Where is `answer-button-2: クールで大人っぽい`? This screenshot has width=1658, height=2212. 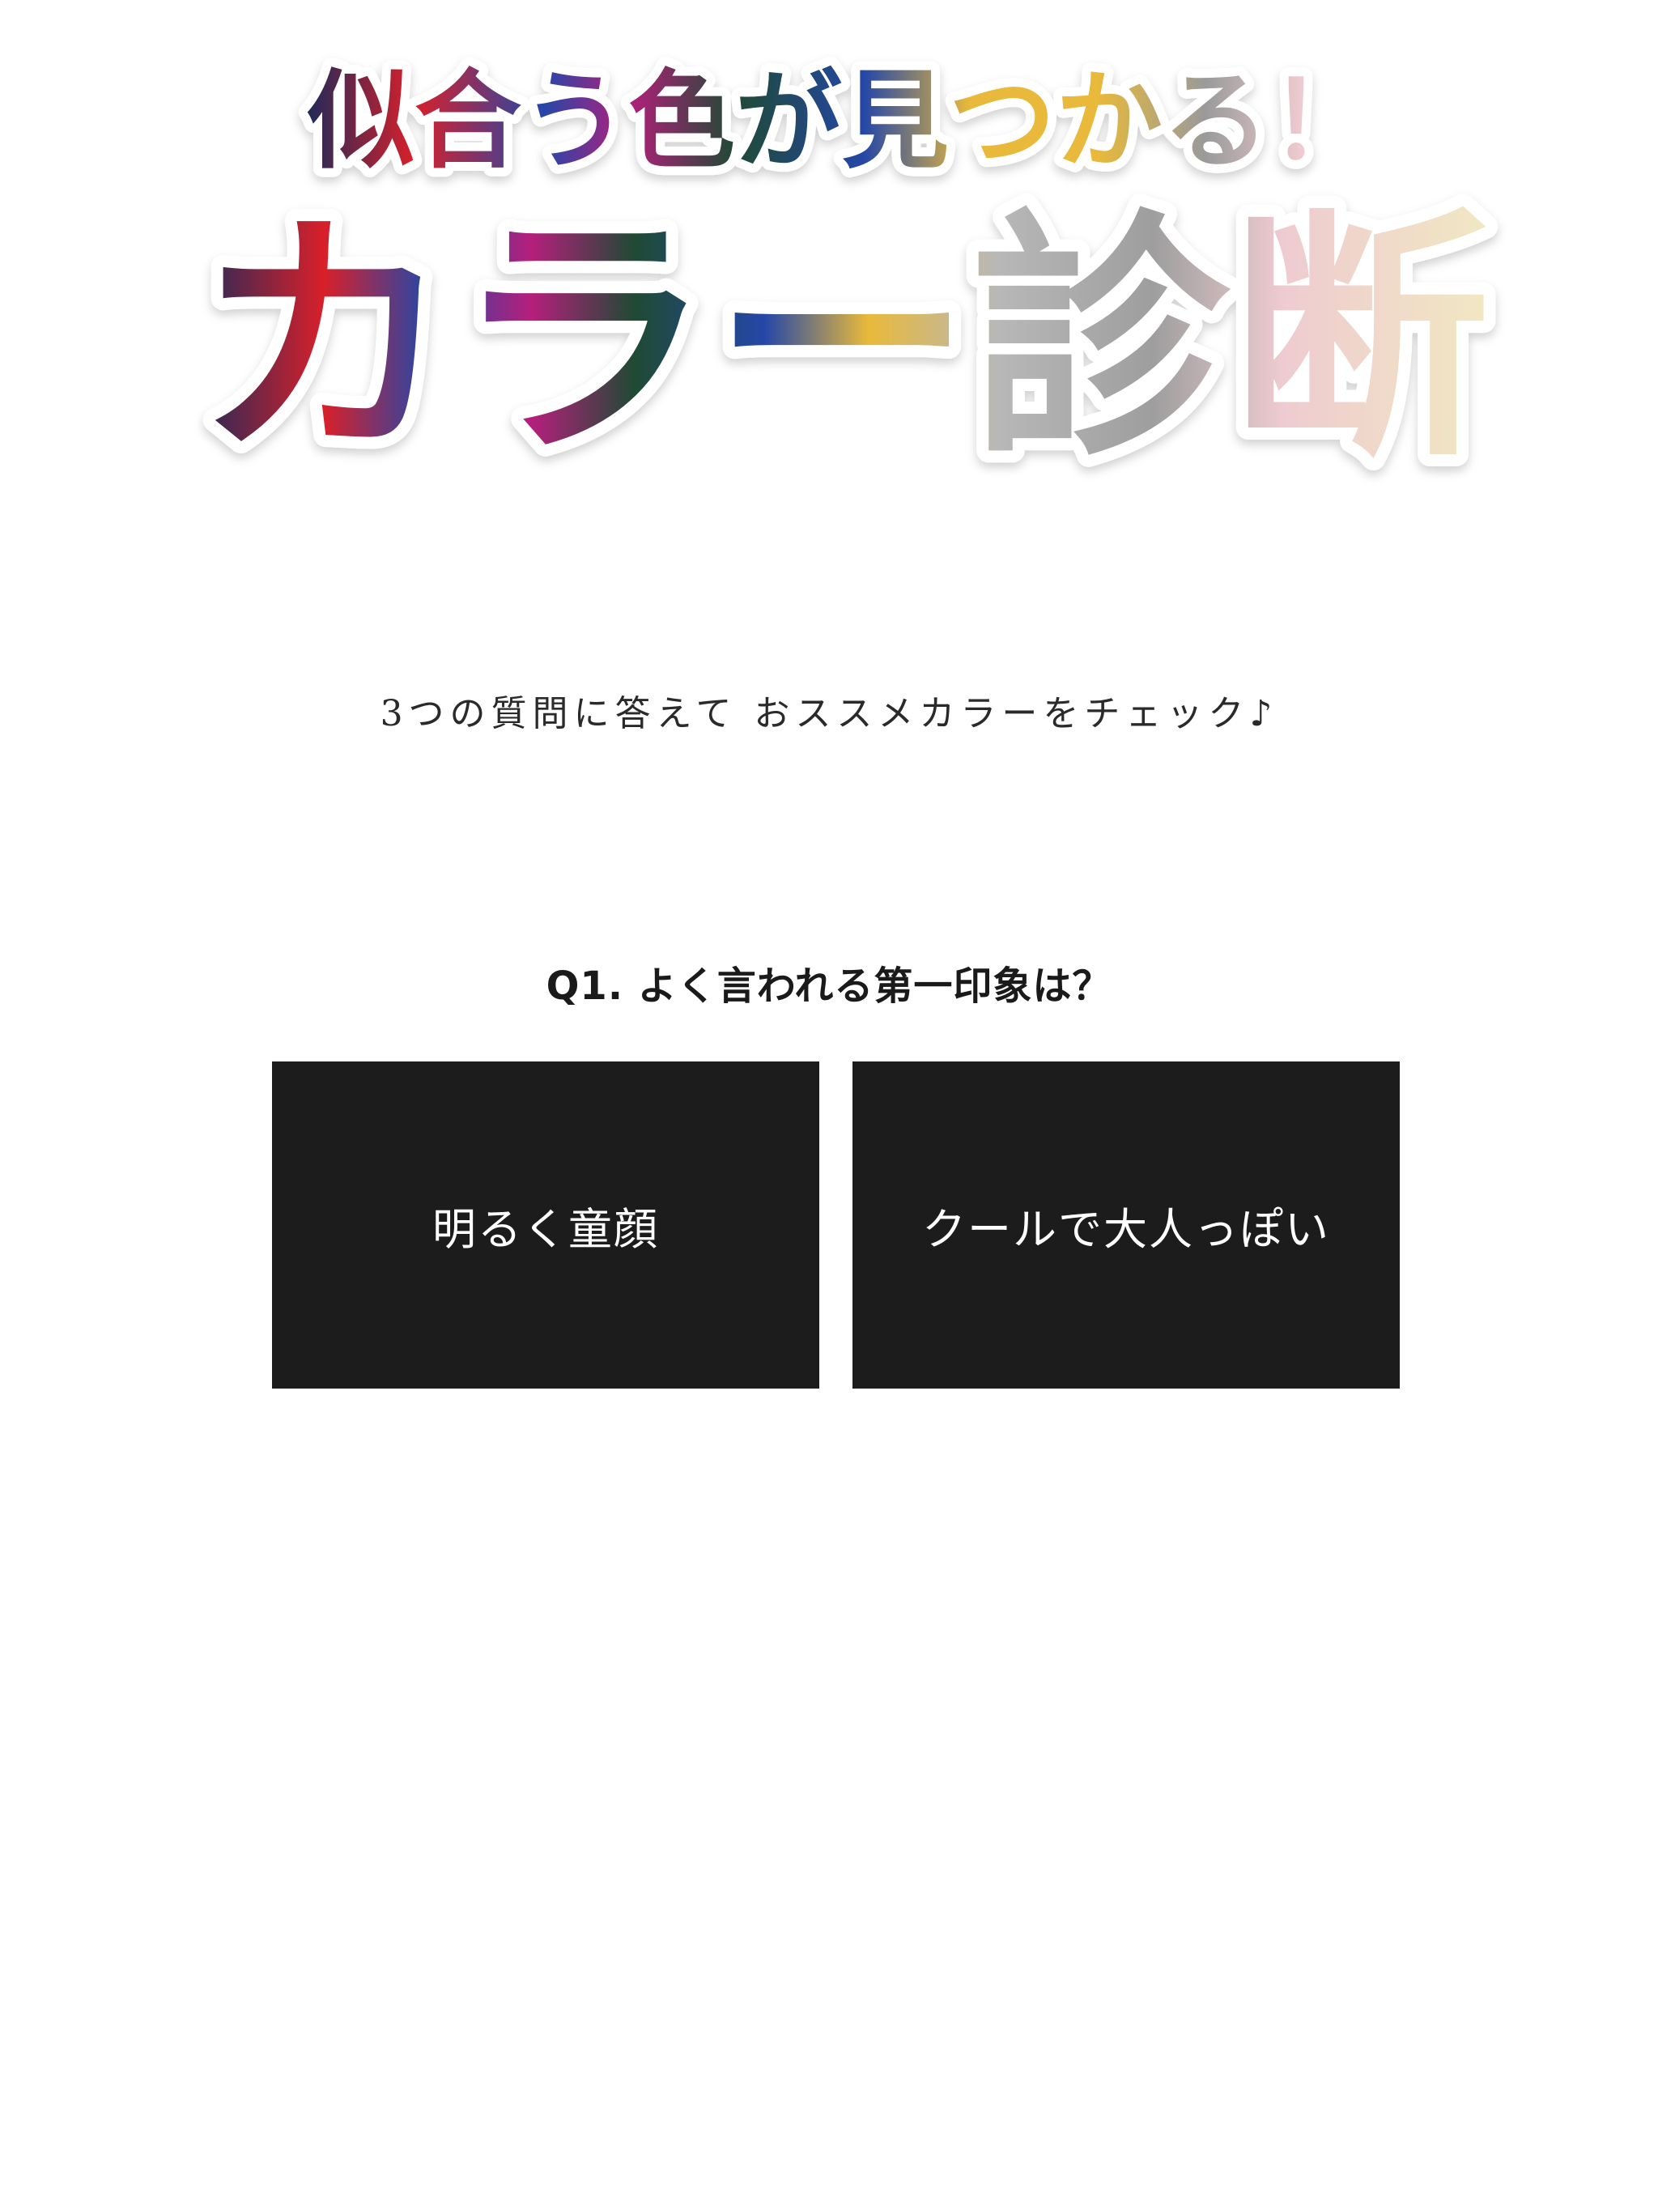
answer-button-2: クールで大人っぽい is located at coordinates (1126, 1225).